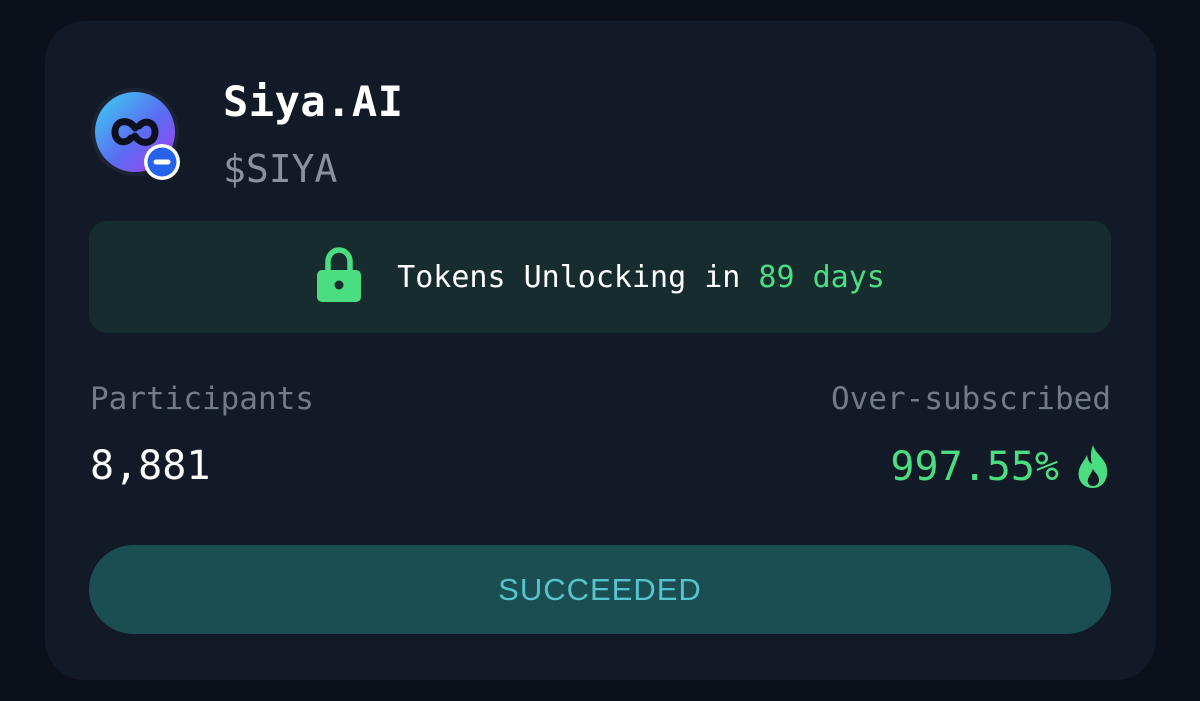 The image size is (1200, 701). Describe the element at coordinates (202, 399) in the screenshot. I see `participants-label: Participants` at that location.